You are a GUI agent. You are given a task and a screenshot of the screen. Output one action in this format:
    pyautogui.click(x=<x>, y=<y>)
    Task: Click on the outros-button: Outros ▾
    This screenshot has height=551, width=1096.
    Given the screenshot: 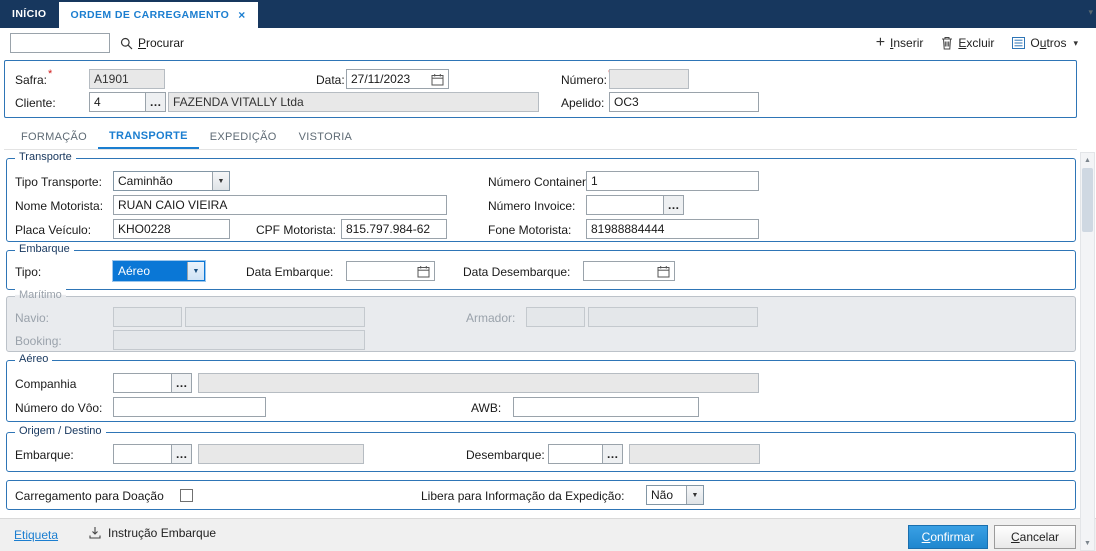 What is the action you would take?
    pyautogui.click(x=1045, y=43)
    